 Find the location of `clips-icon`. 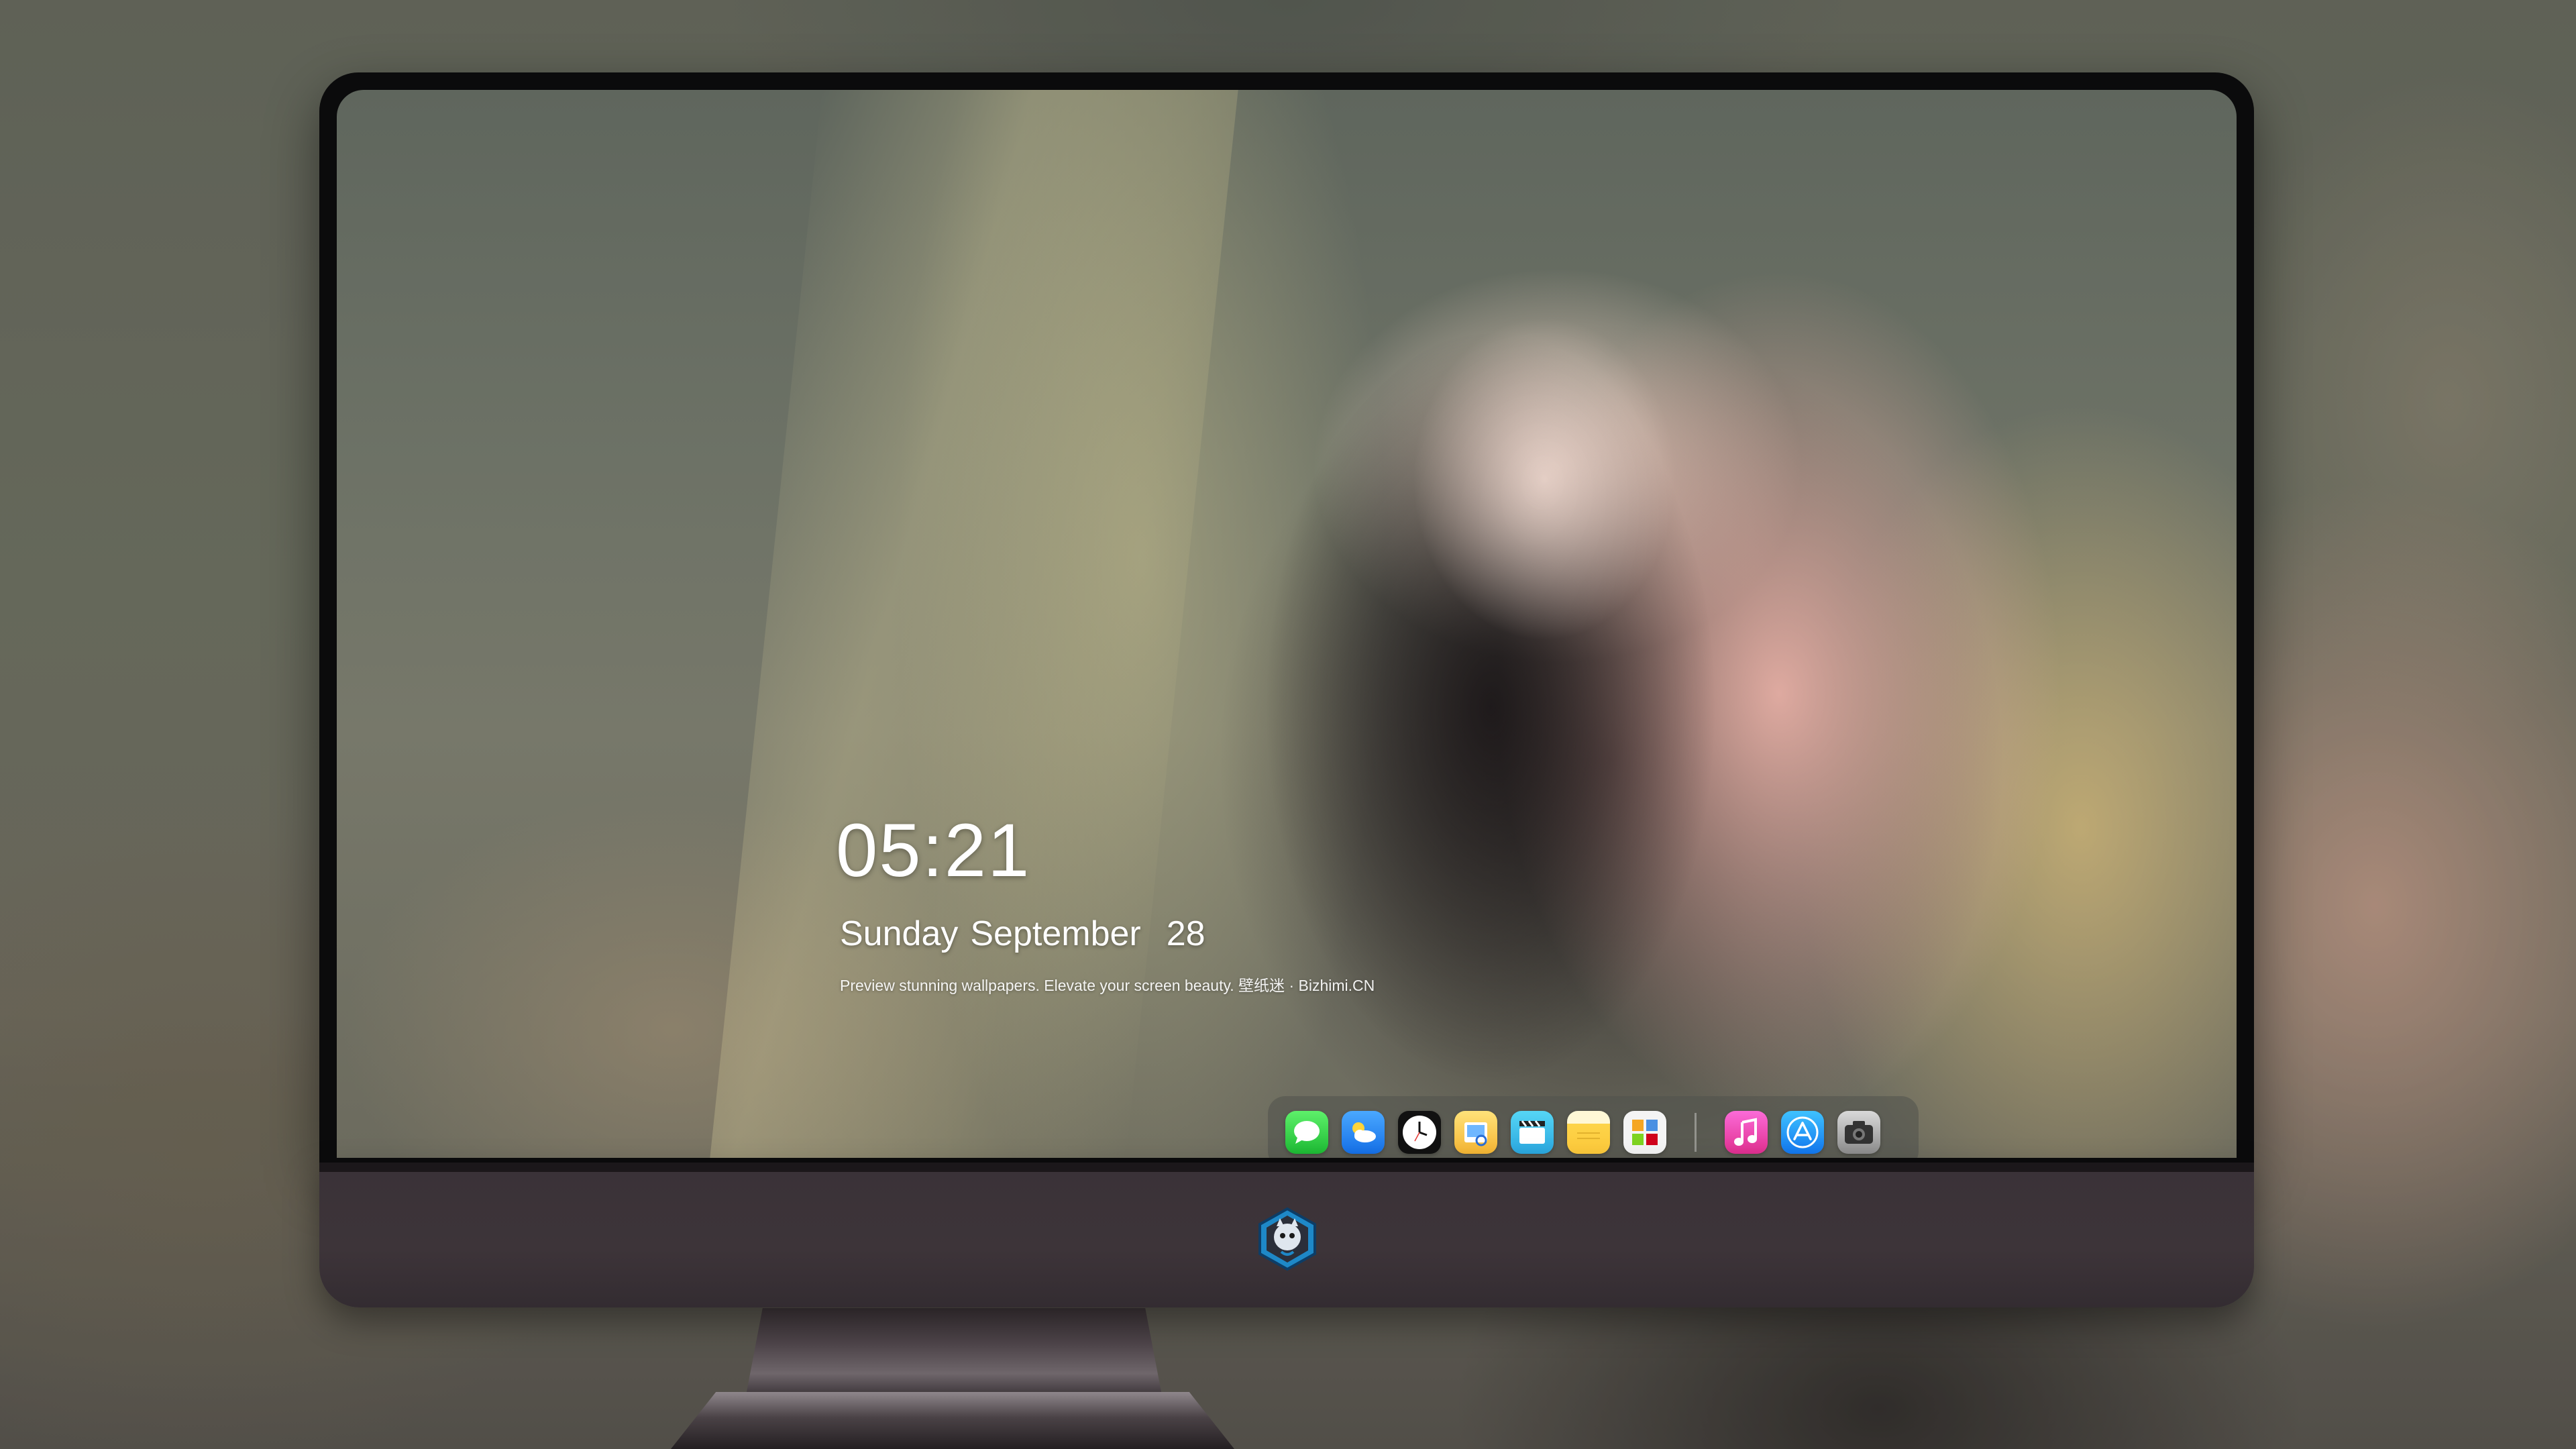

clips-icon is located at coordinates (1532, 1132).